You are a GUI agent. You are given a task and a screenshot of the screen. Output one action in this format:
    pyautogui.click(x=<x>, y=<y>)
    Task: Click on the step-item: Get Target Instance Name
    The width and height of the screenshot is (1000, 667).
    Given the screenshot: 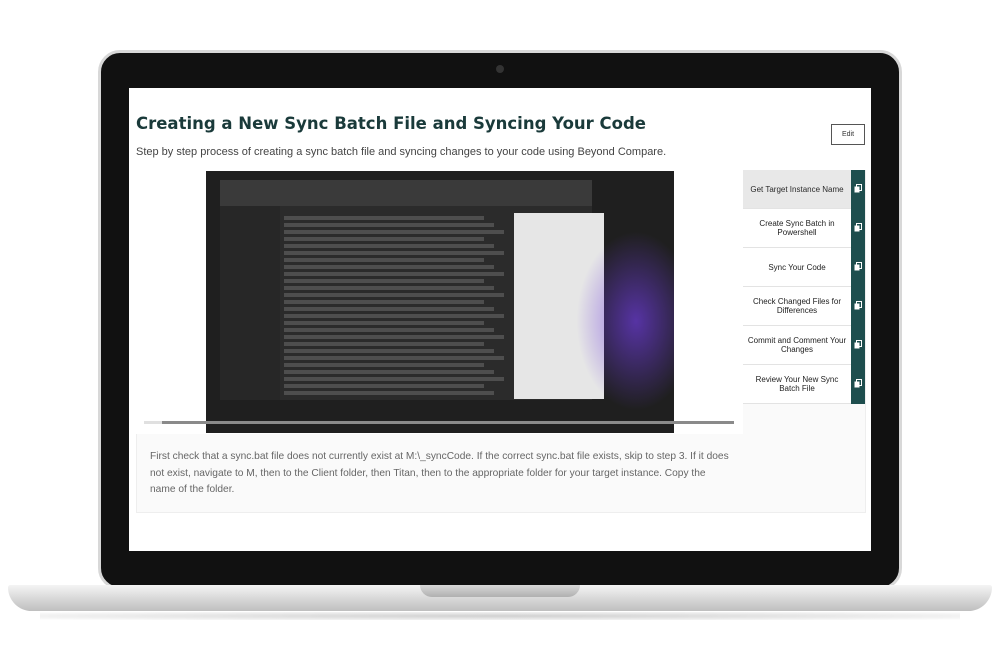 What is the action you would take?
    pyautogui.click(x=804, y=189)
    